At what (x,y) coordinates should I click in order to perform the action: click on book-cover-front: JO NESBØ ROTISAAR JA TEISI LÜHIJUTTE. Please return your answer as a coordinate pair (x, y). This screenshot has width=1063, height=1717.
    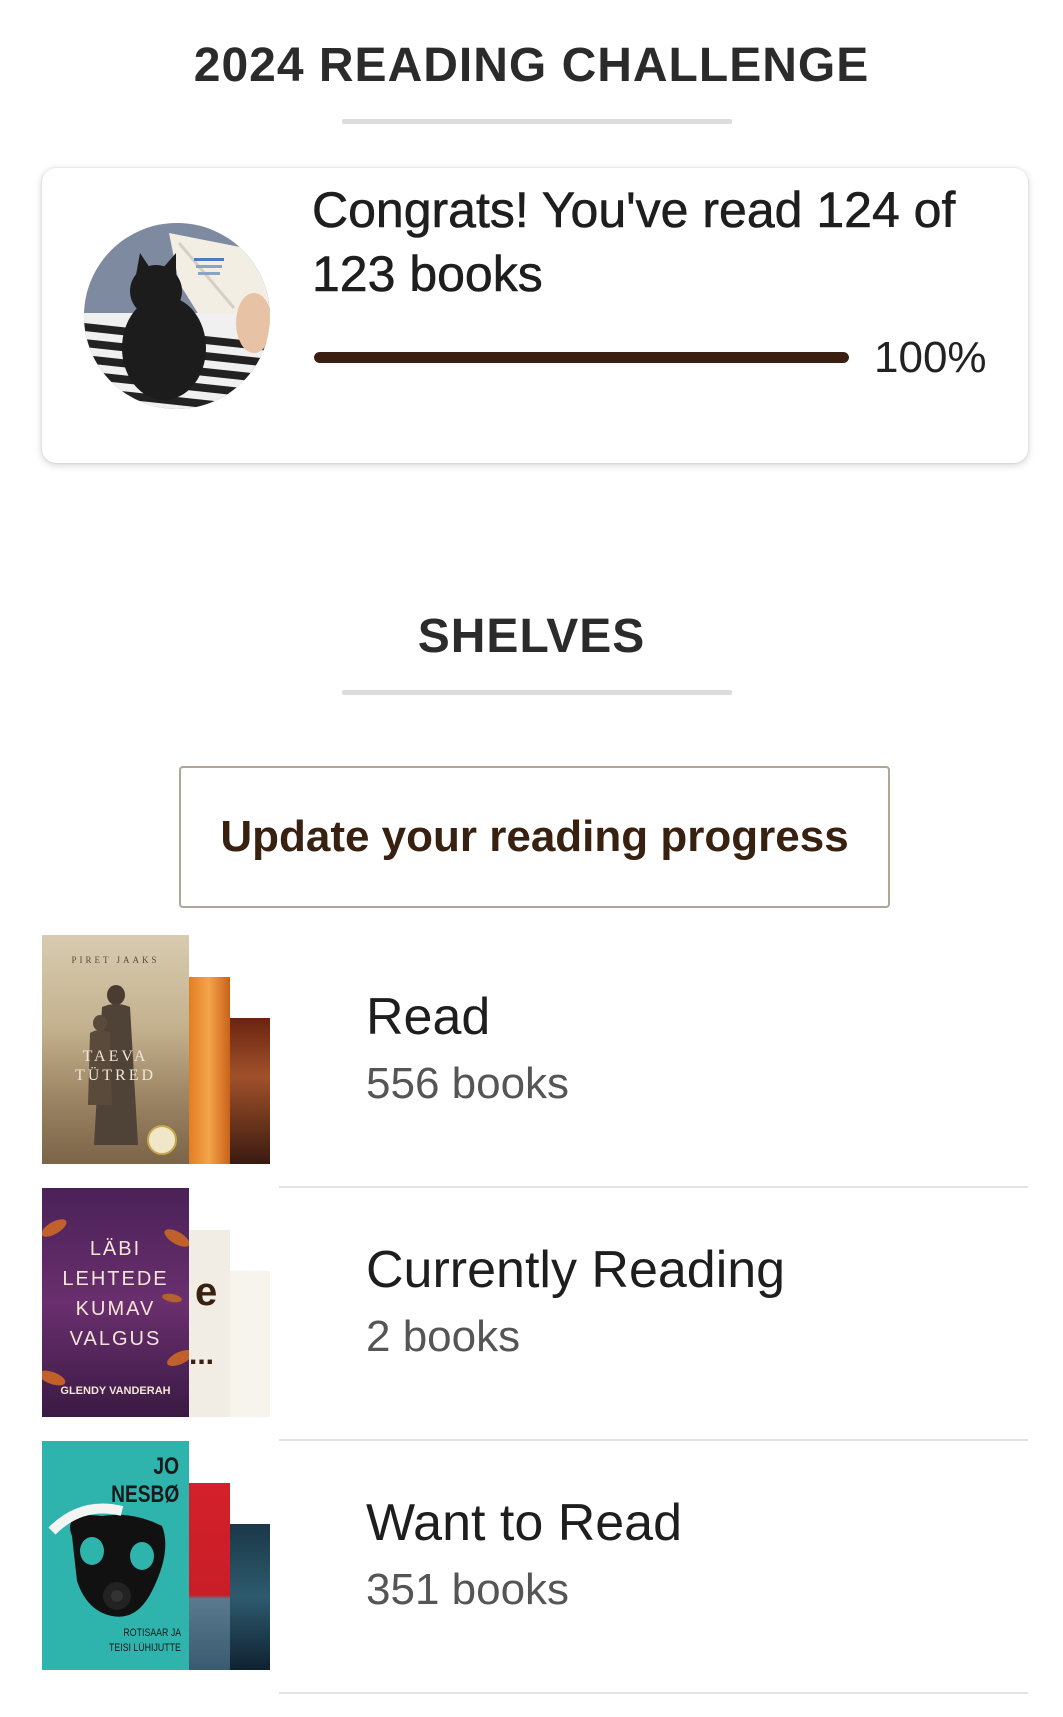
    Looking at the image, I should click on (115, 1555).